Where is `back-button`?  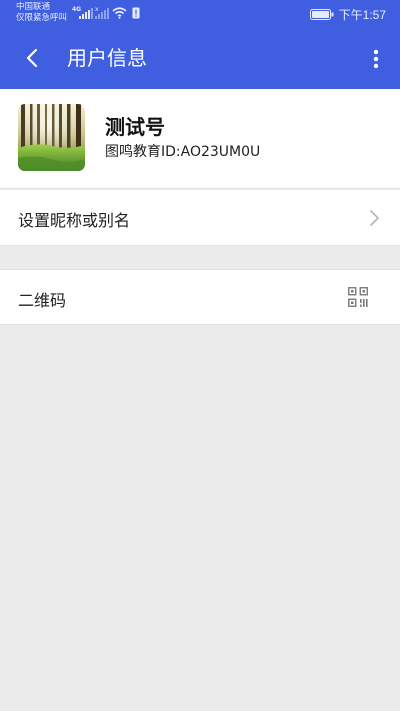
back-button is located at coordinates (32, 58).